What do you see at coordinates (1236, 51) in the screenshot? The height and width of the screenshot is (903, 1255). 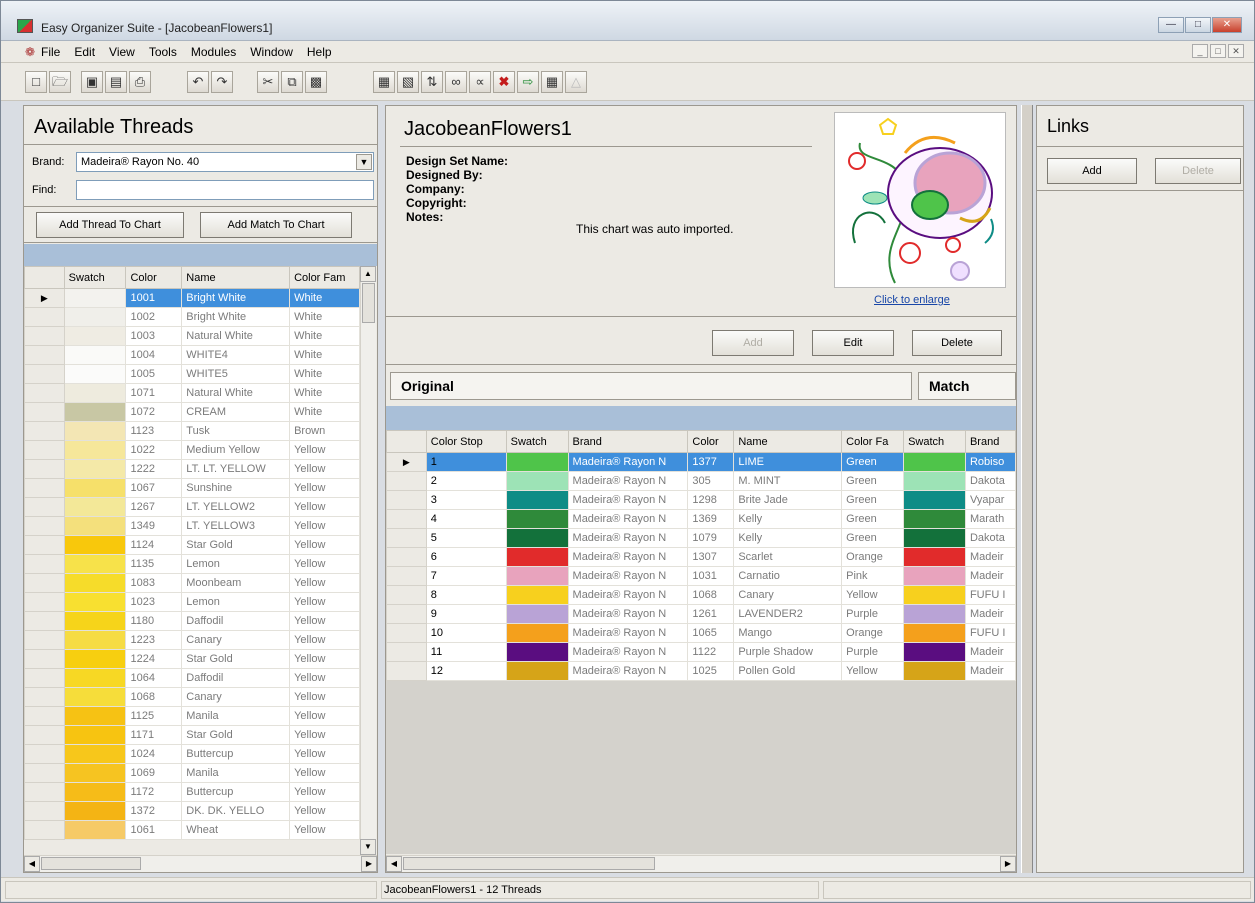 I see `mdi-close-icon: ✕` at bounding box center [1236, 51].